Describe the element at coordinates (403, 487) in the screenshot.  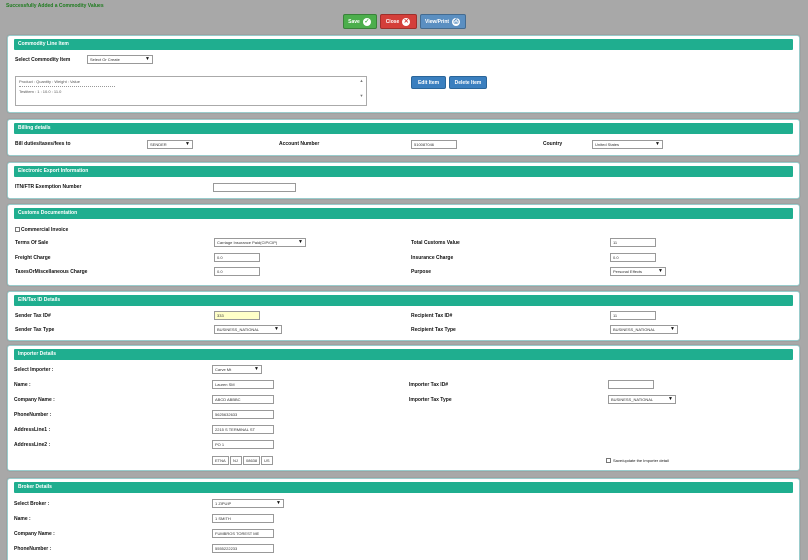
I see `broker-header: Broker Details` at that location.